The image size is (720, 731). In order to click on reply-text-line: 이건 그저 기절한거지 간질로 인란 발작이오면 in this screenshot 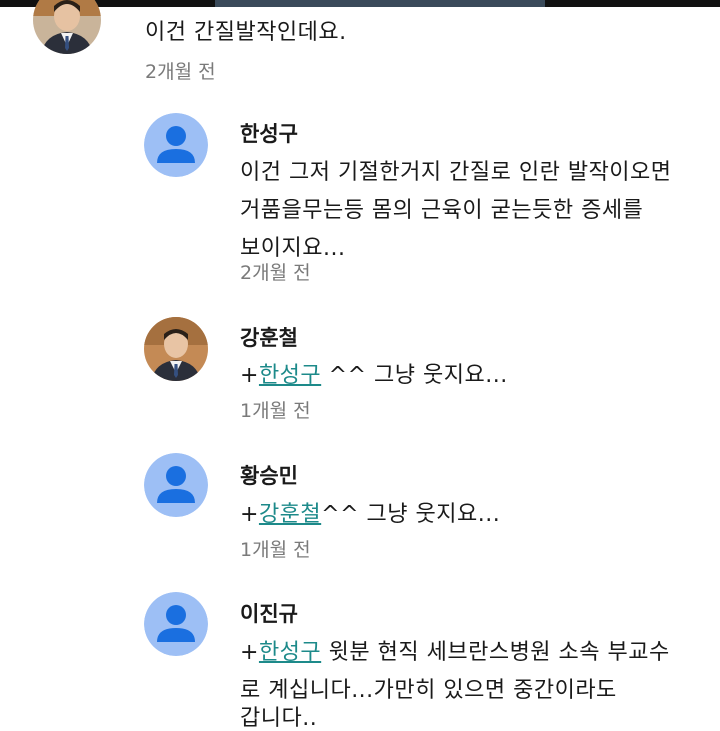, I will do `click(456, 172)`.